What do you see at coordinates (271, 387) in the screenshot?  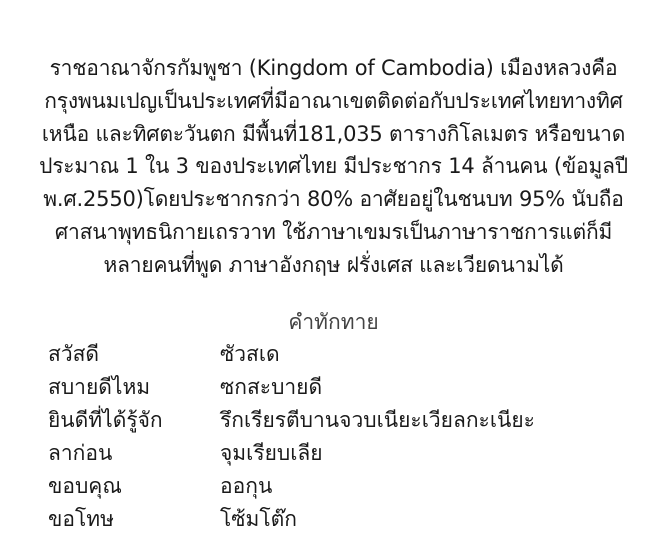 I see `greeting-khmer: ซกสะบายดี` at bounding box center [271, 387].